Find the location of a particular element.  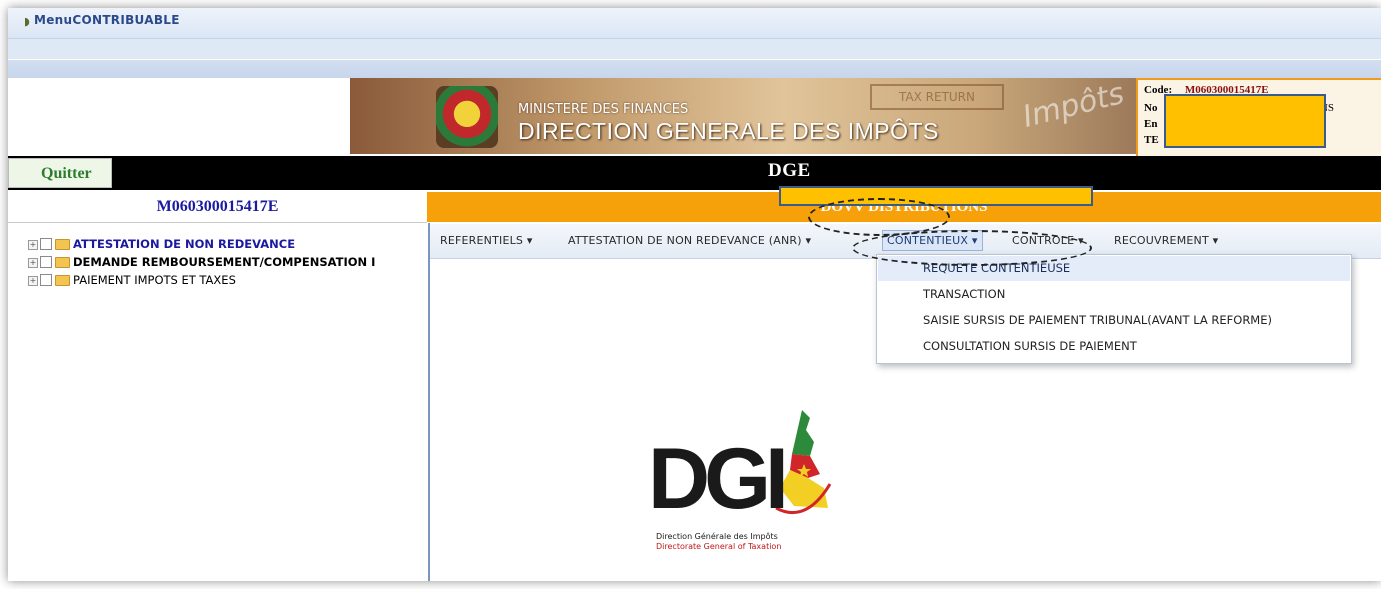

logo-text: DGI is located at coordinates (718, 479).